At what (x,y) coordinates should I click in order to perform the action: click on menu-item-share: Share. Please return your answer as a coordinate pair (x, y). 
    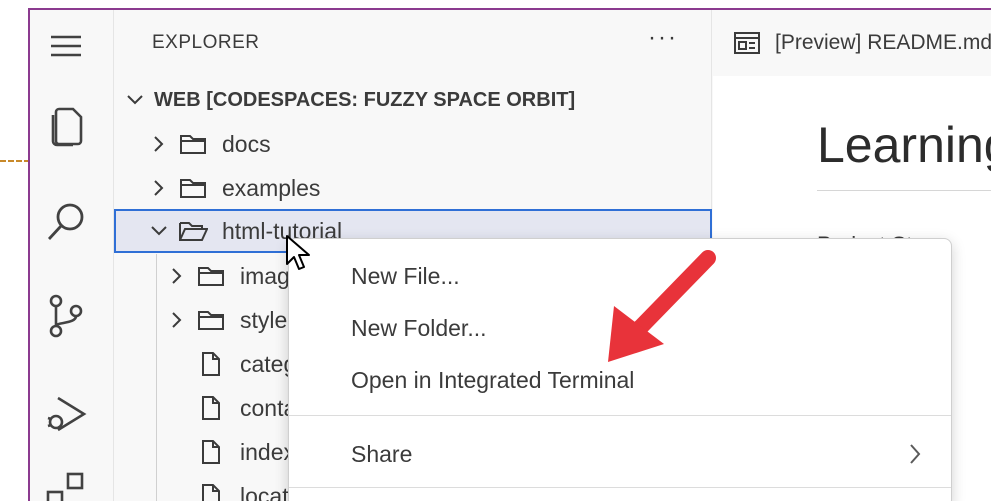
    Looking at the image, I should click on (620, 454).